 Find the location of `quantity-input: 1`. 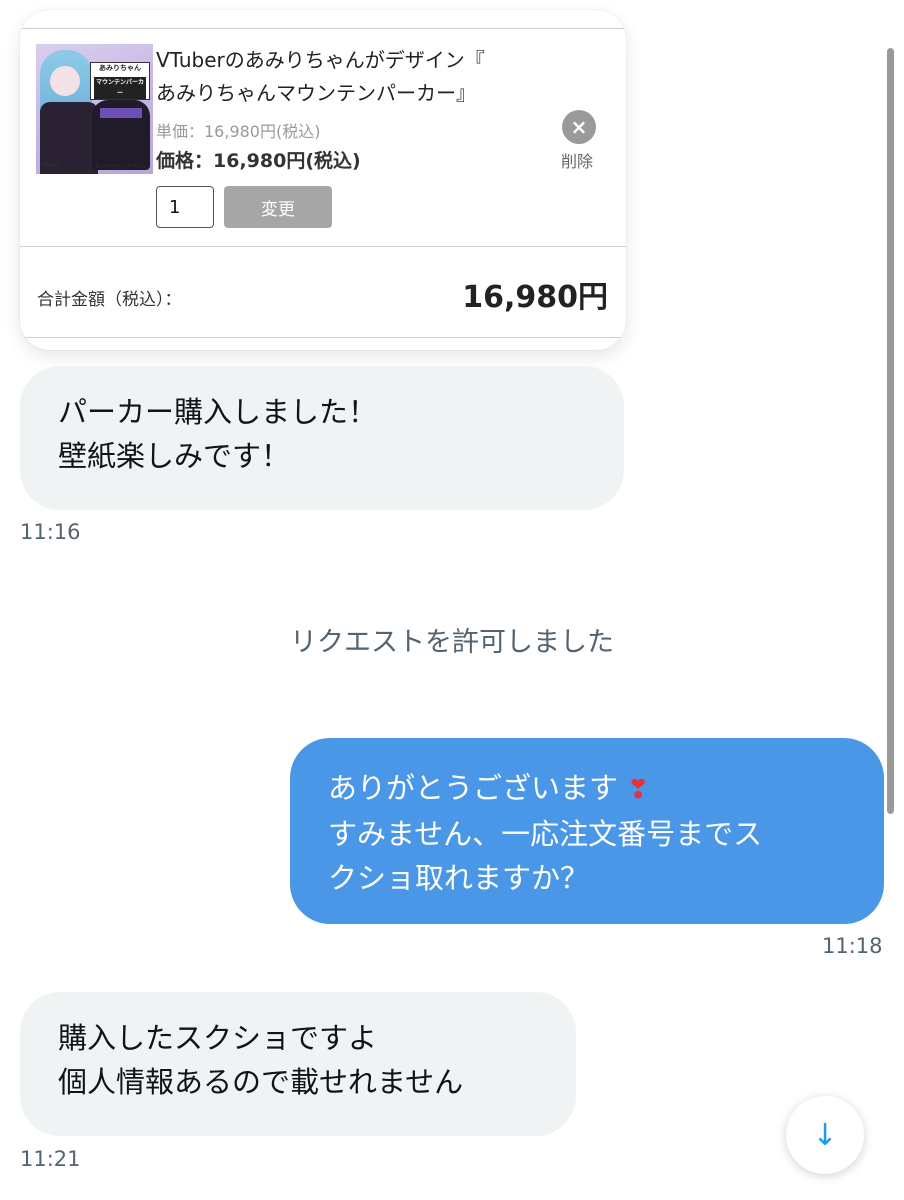

quantity-input: 1 is located at coordinates (185, 207).